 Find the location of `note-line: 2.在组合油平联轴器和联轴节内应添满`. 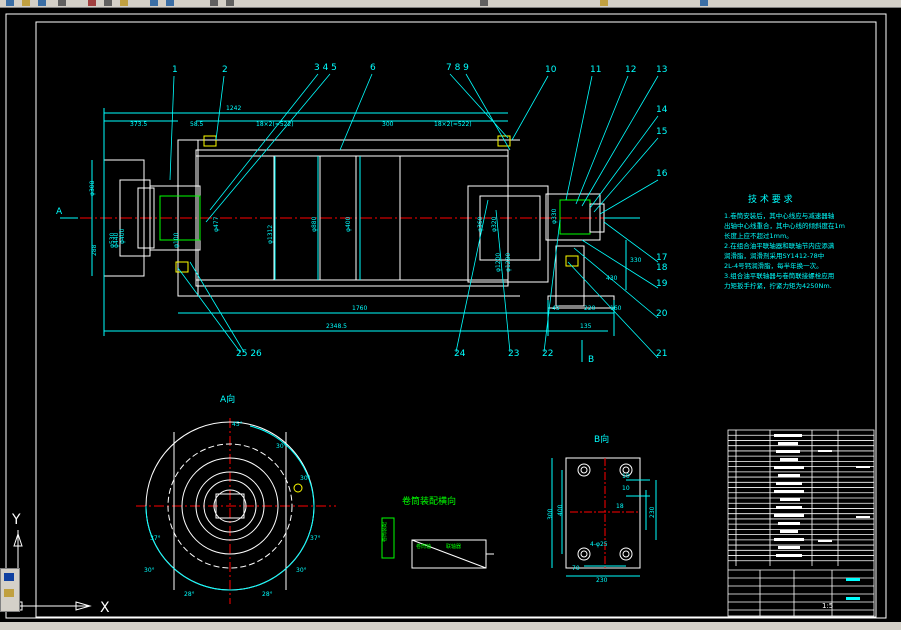

note-line: 2.在组合油平联轴器和联轴节内应添满 is located at coordinates (779, 245).